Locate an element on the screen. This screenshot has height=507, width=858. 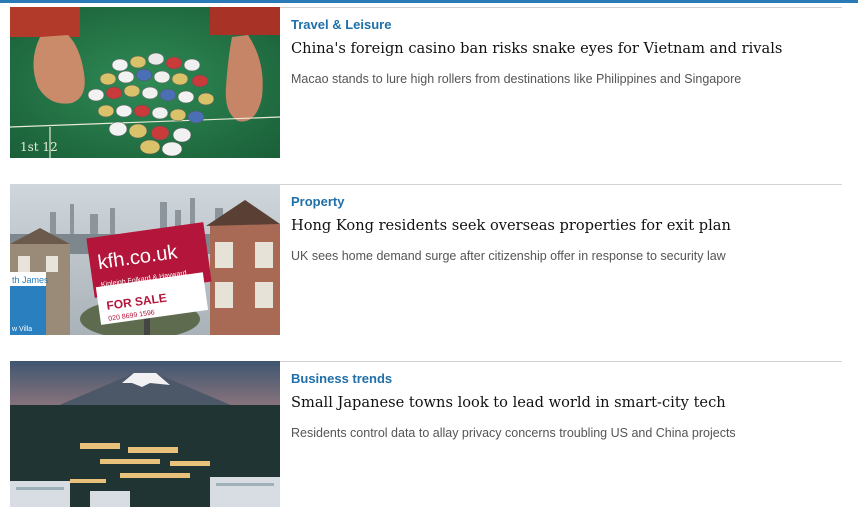
article-category: Business trends is located at coordinates (341, 378).